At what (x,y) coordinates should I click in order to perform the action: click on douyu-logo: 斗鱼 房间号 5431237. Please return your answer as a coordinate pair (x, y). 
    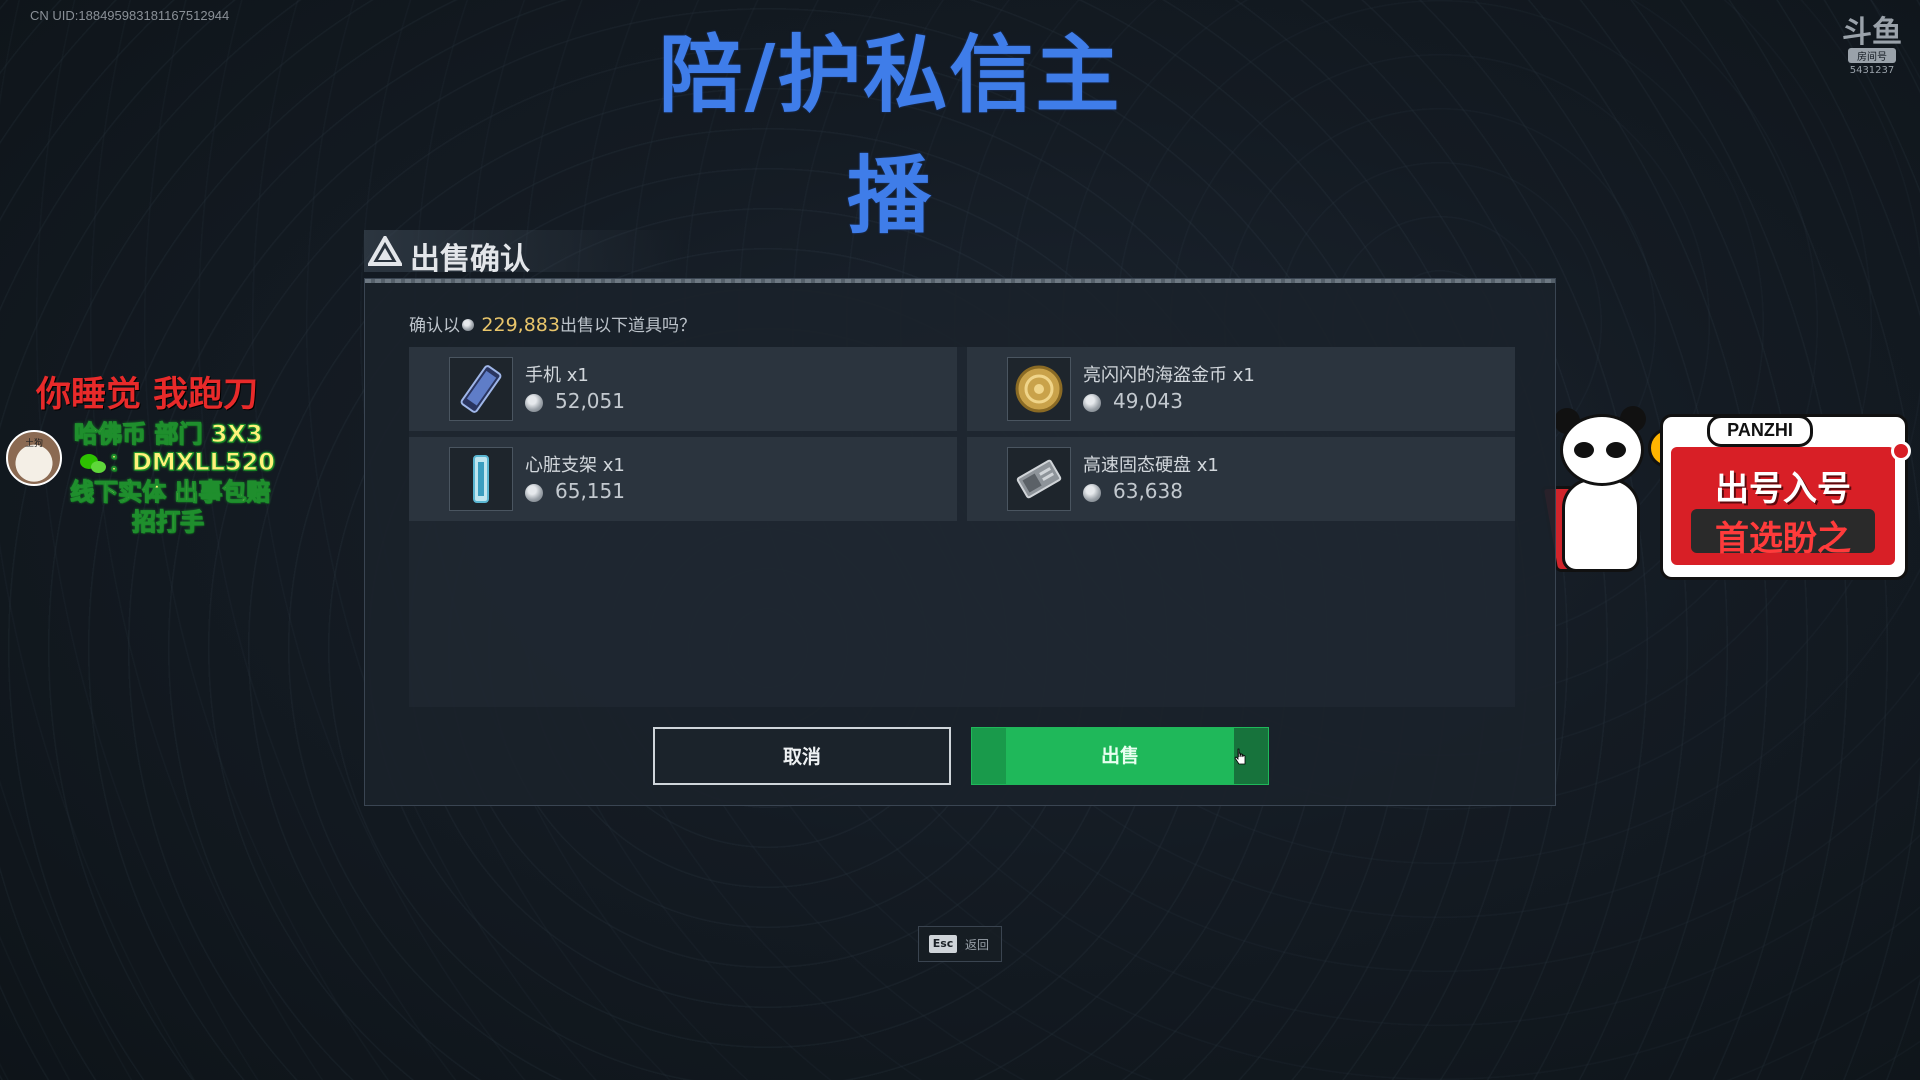
    Looking at the image, I should click on (1872, 46).